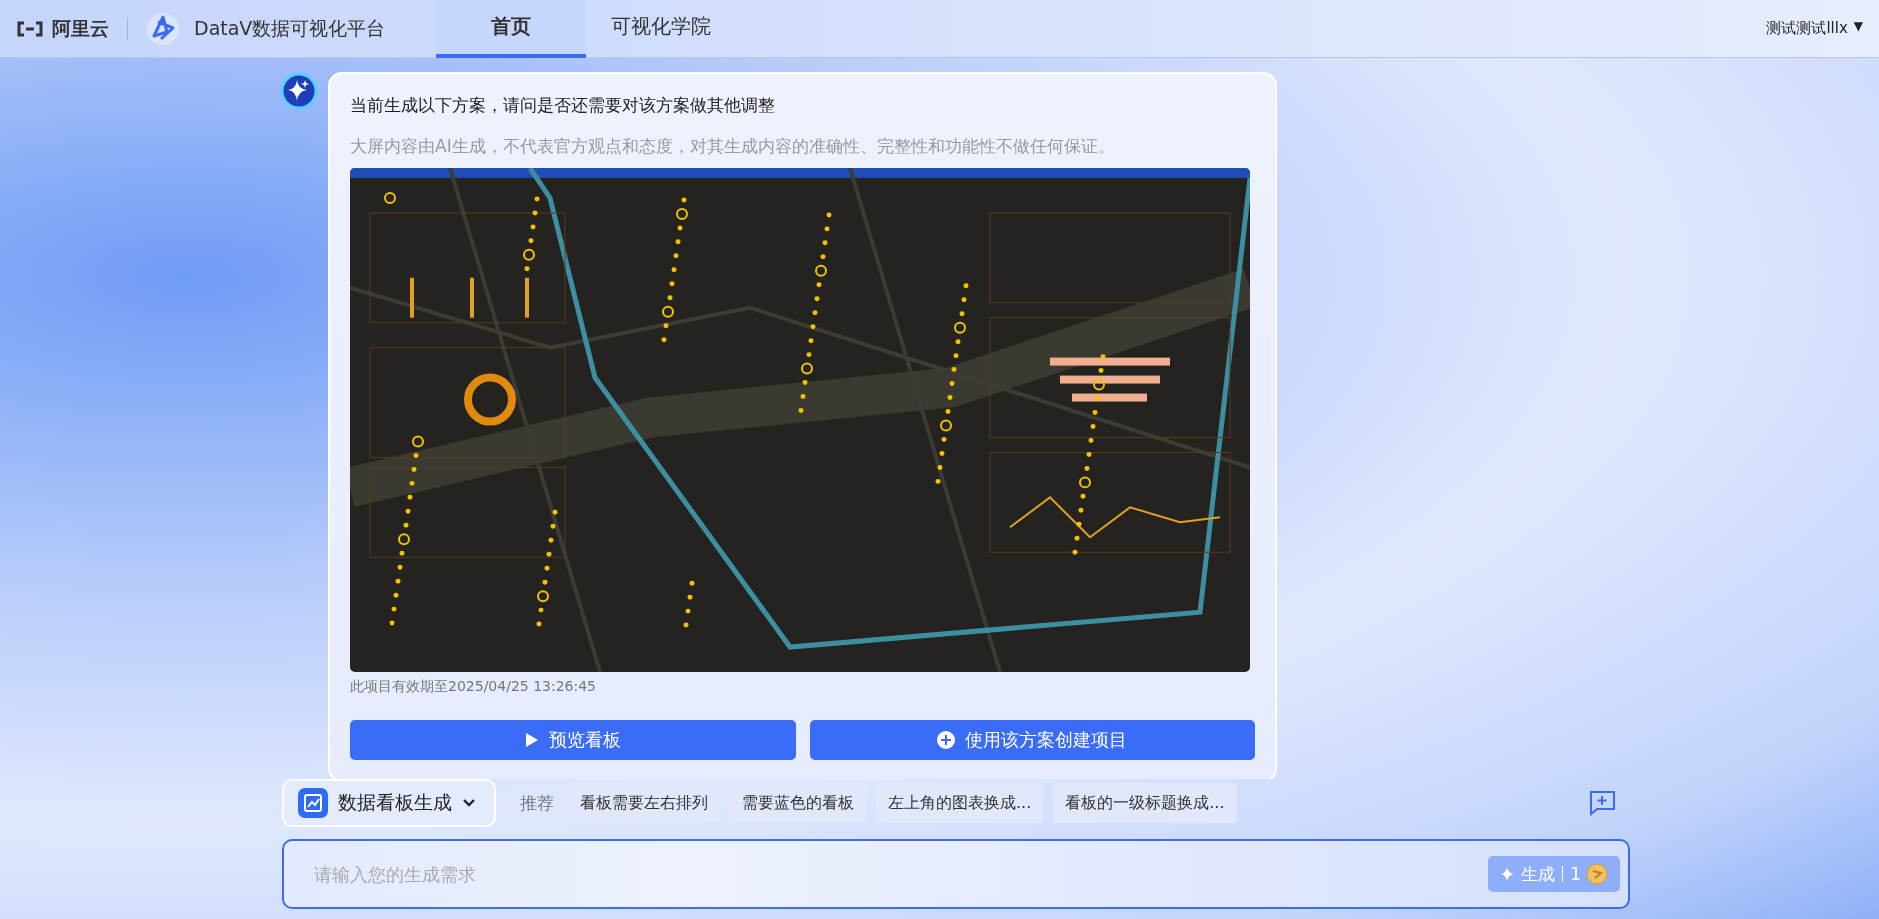 Image resolution: width=1879 pixels, height=919 pixels. Describe the element at coordinates (313, 803) in the screenshot. I see `chart-app-icon` at that location.